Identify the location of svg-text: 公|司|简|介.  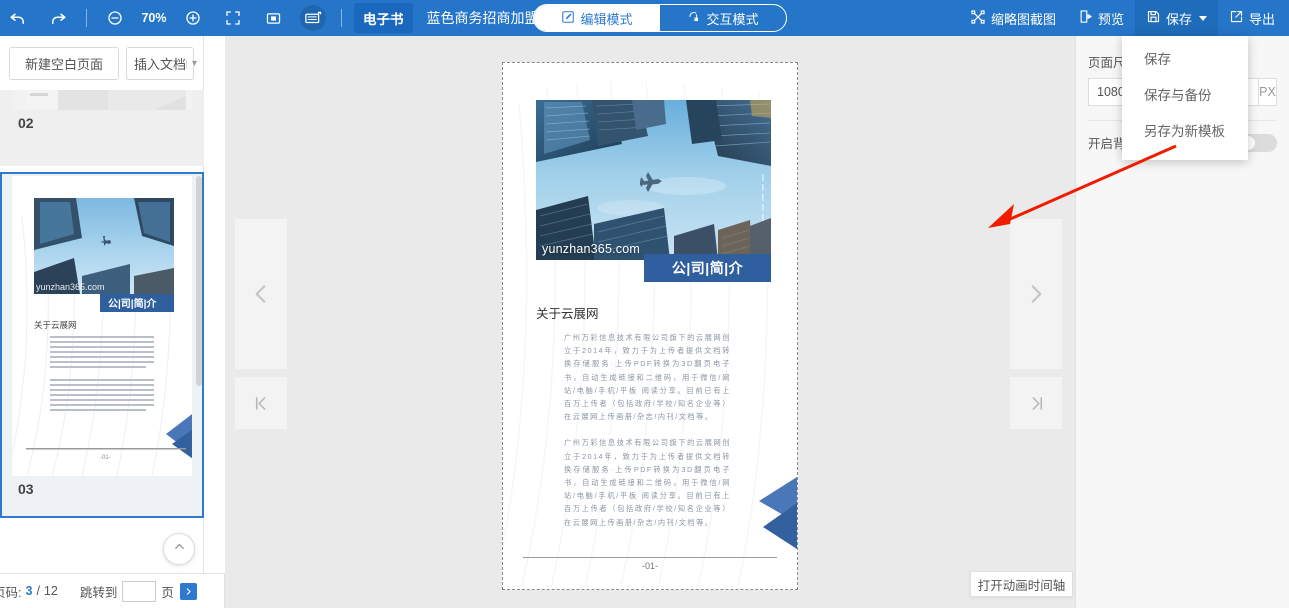
(132, 303).